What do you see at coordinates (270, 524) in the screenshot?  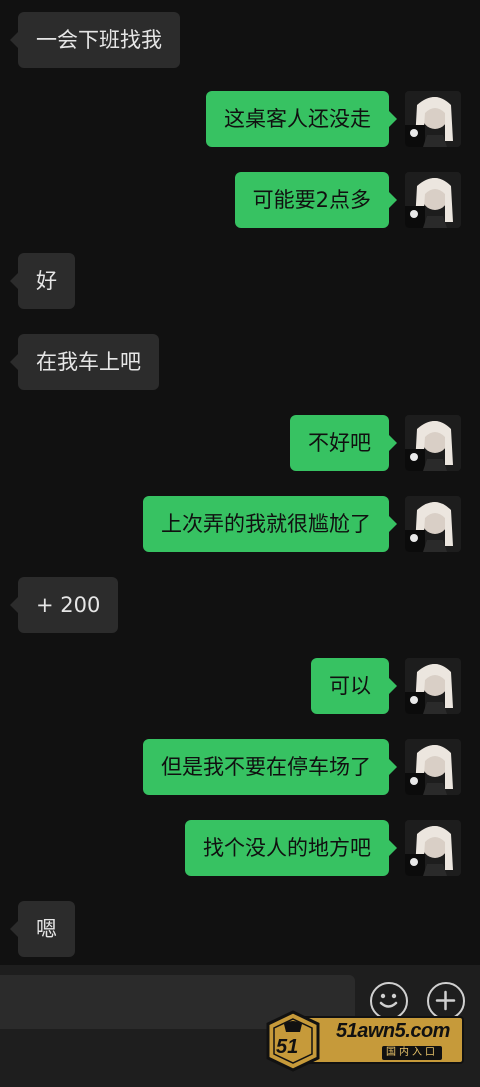 I see `message-bubble-sent: 上次弄的我就很尴尬了` at bounding box center [270, 524].